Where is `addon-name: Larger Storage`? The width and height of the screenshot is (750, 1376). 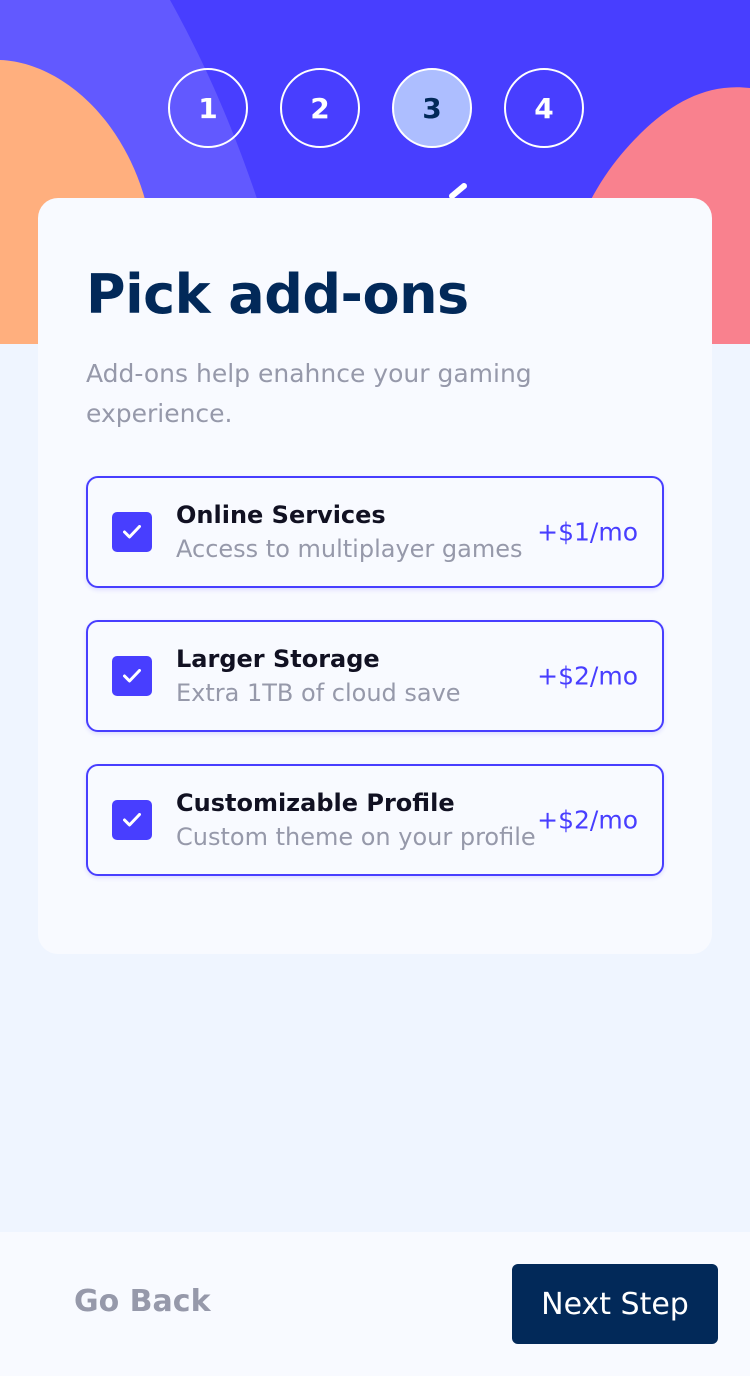 addon-name: Larger Storage is located at coordinates (278, 659).